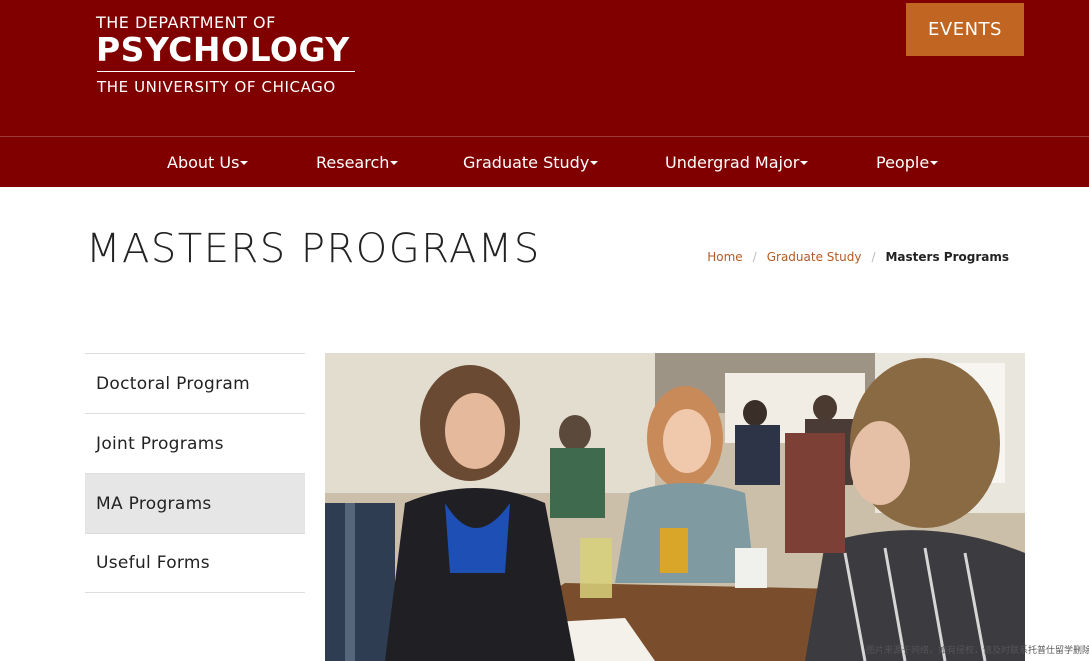 The width and height of the screenshot is (1089, 661). Describe the element at coordinates (195, 503) in the screenshot. I see `sidebar-item-ma-programs: MA Programs` at that location.